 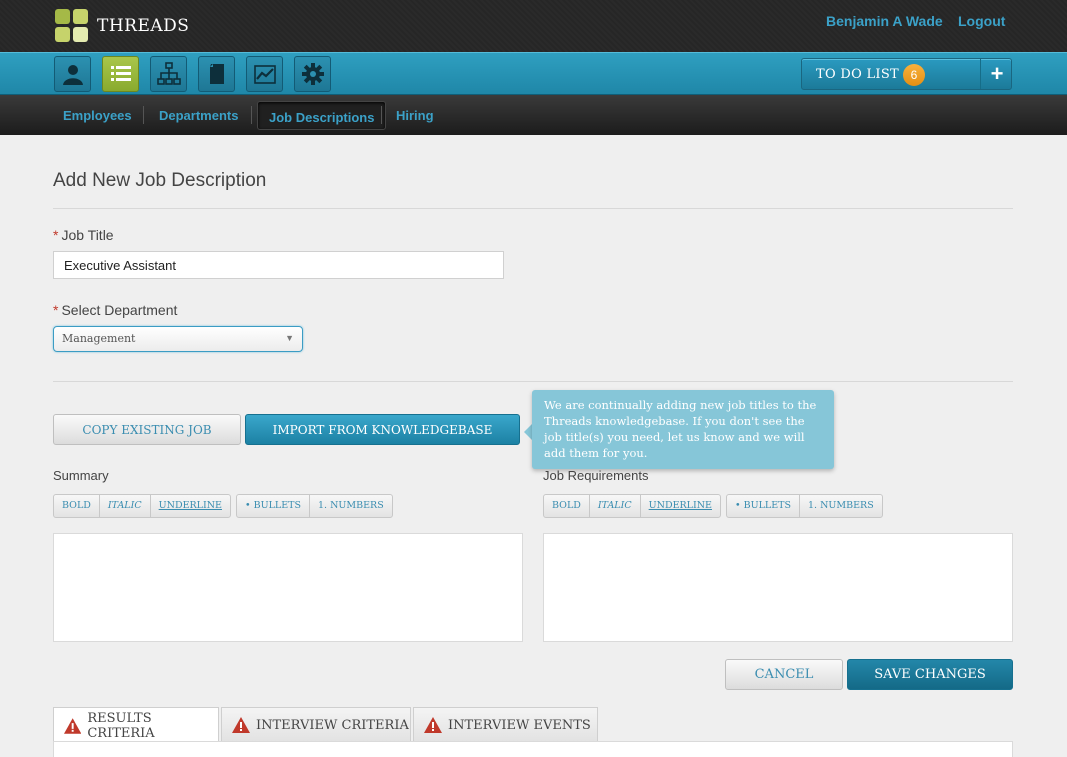 What do you see at coordinates (533, 26) in the screenshot?
I see `top-bar: THREADS Benjamin A Wade Logout` at bounding box center [533, 26].